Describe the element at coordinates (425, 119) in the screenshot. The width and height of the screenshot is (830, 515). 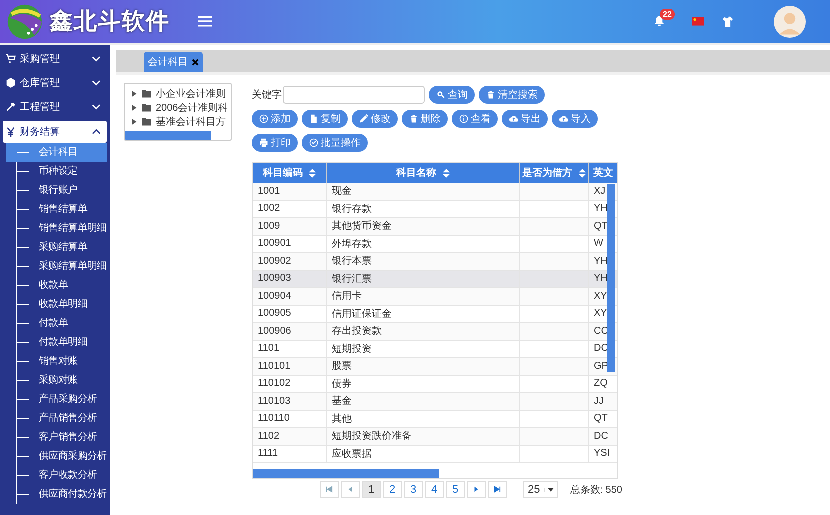
I see `delete-button: 删除` at that location.